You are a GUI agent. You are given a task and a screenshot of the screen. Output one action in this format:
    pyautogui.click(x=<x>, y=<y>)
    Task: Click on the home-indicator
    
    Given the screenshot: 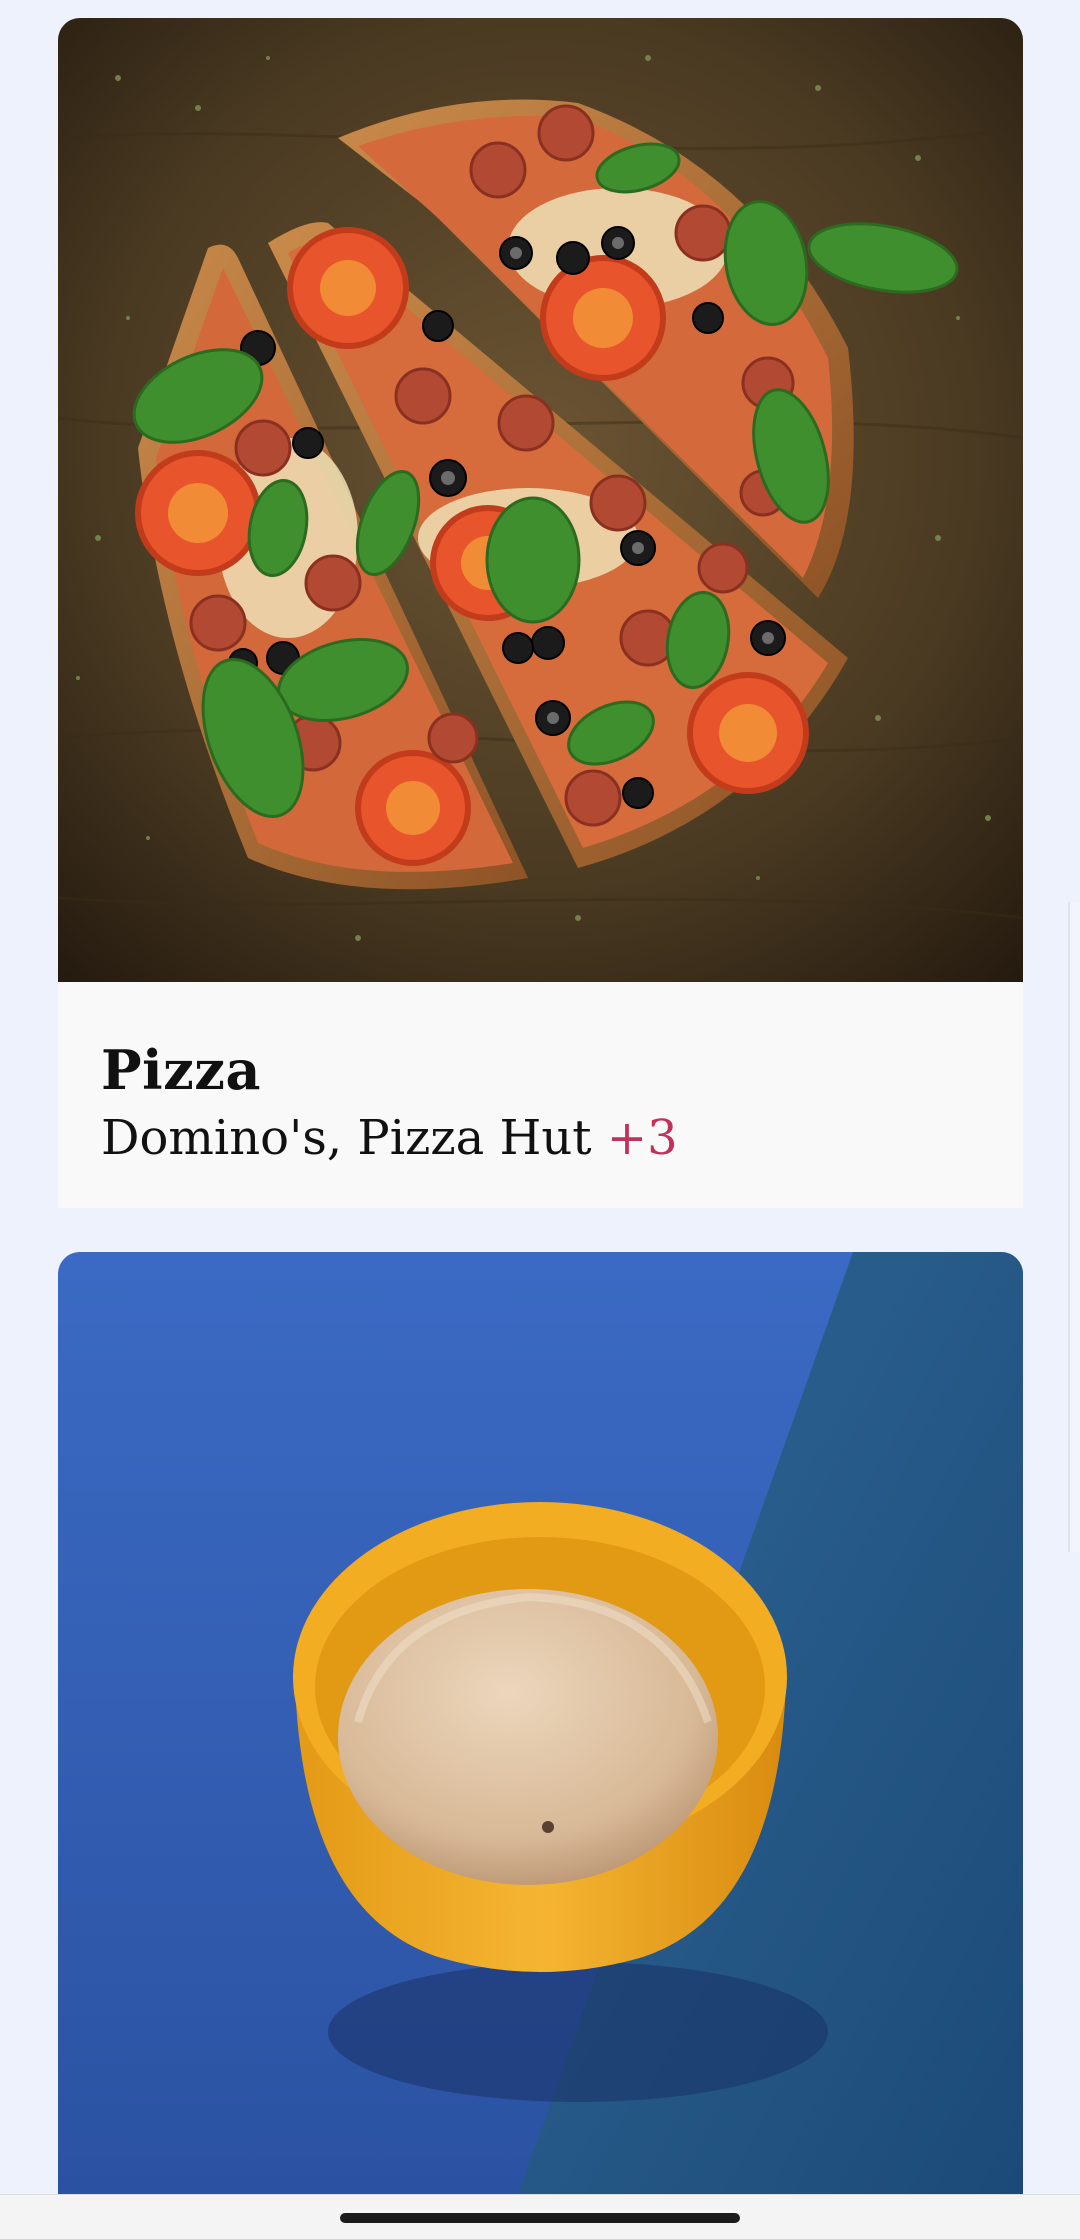 What is the action you would take?
    pyautogui.click(x=540, y=2218)
    